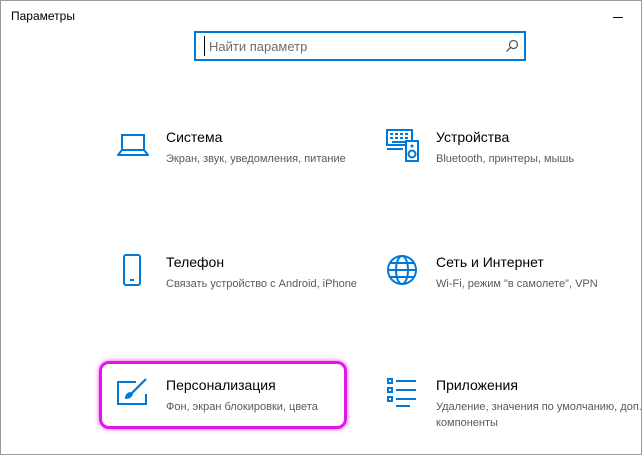 Image resolution: width=642 pixels, height=455 pixels. Describe the element at coordinates (132, 270) in the screenshot. I see `phone-icon` at that location.